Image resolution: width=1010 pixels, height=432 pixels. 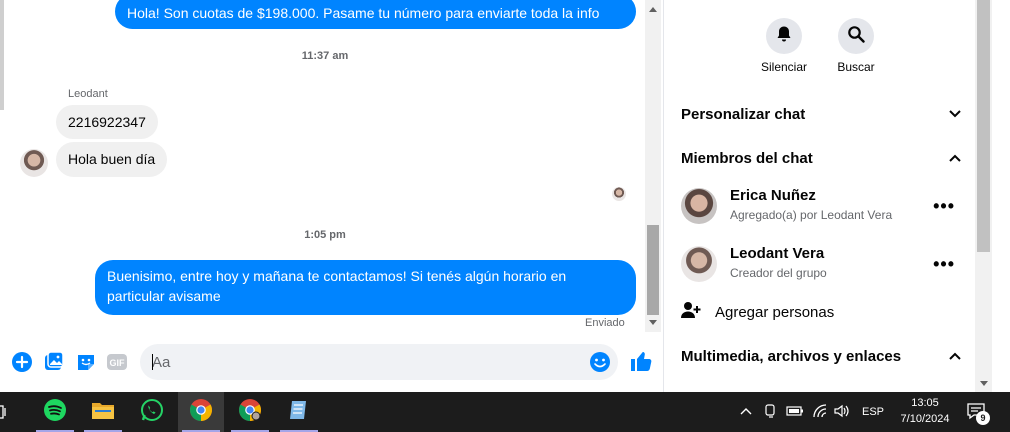 I want to click on notepad-icon, so click(x=299, y=412).